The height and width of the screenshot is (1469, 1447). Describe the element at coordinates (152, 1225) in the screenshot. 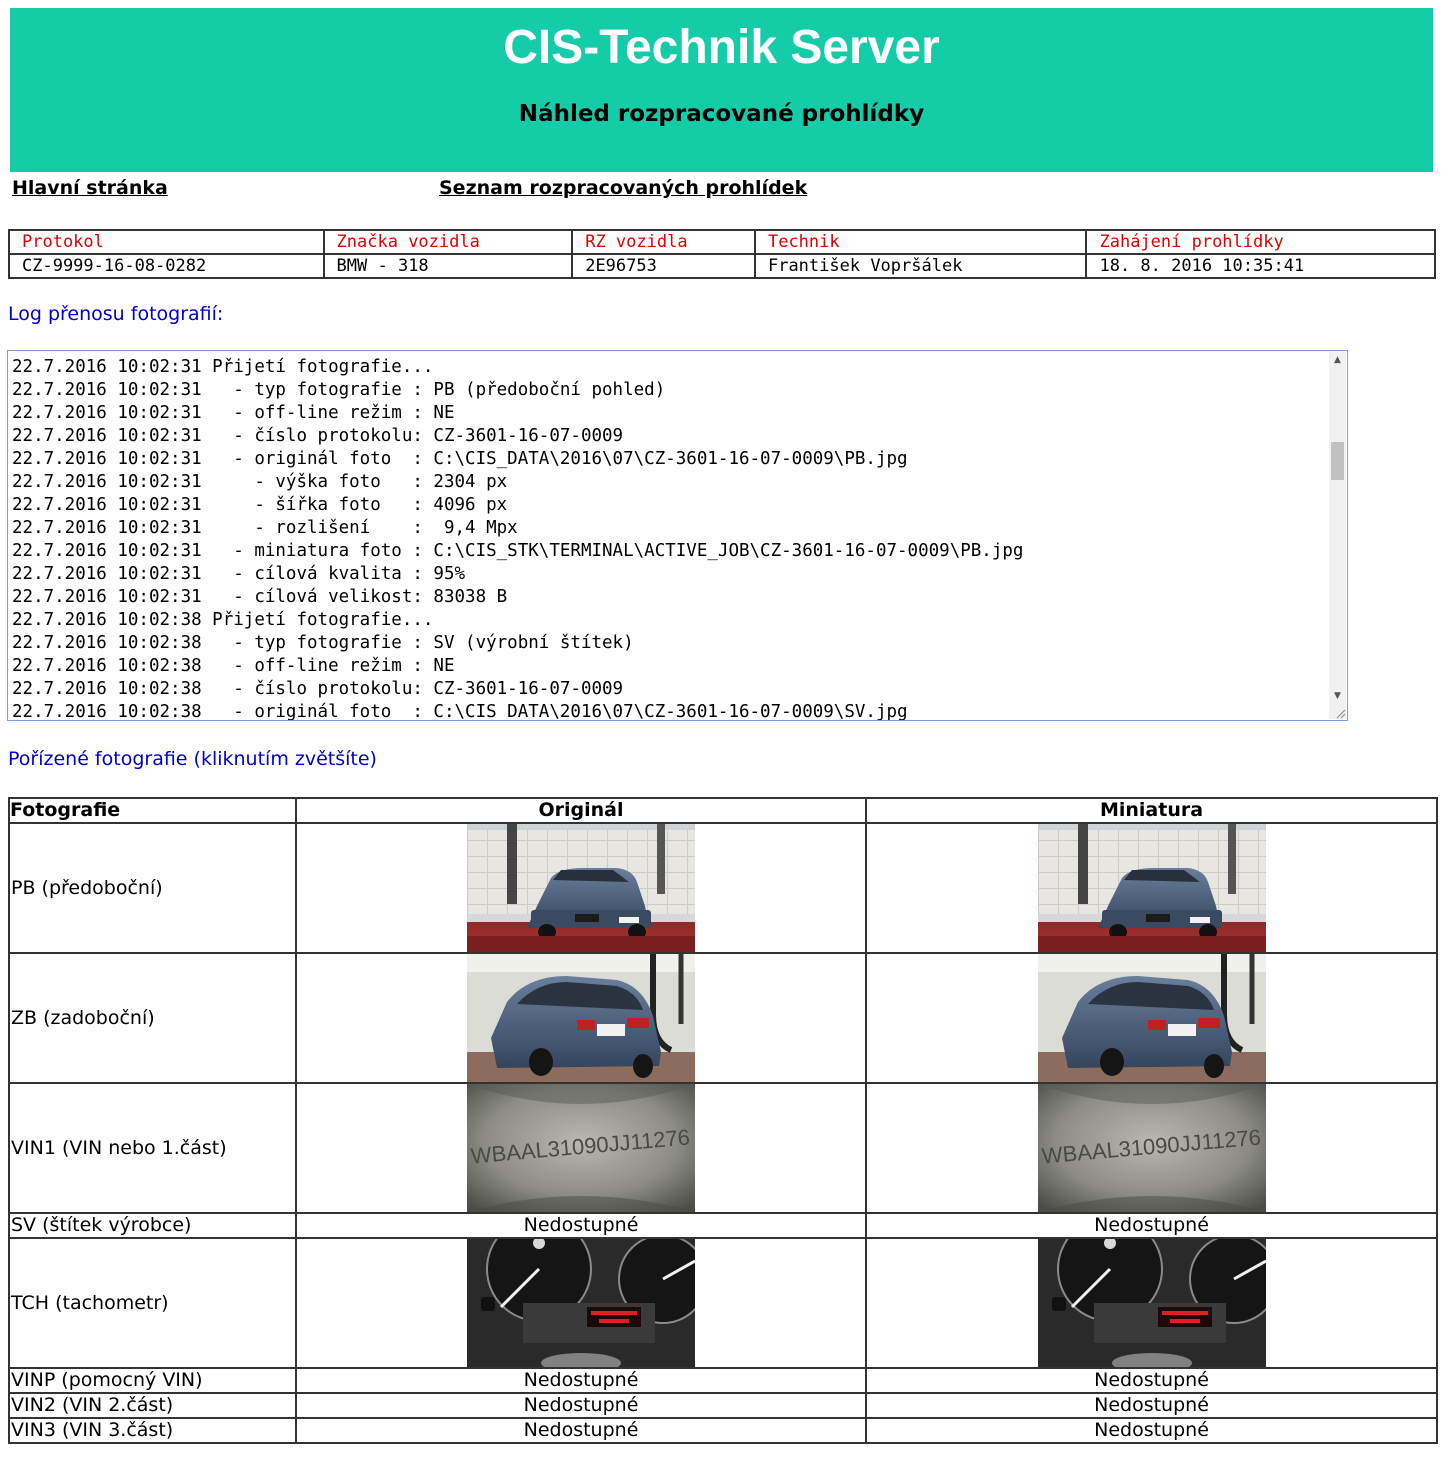

I see `photo-type-label: SV (štítek výrobce)` at that location.